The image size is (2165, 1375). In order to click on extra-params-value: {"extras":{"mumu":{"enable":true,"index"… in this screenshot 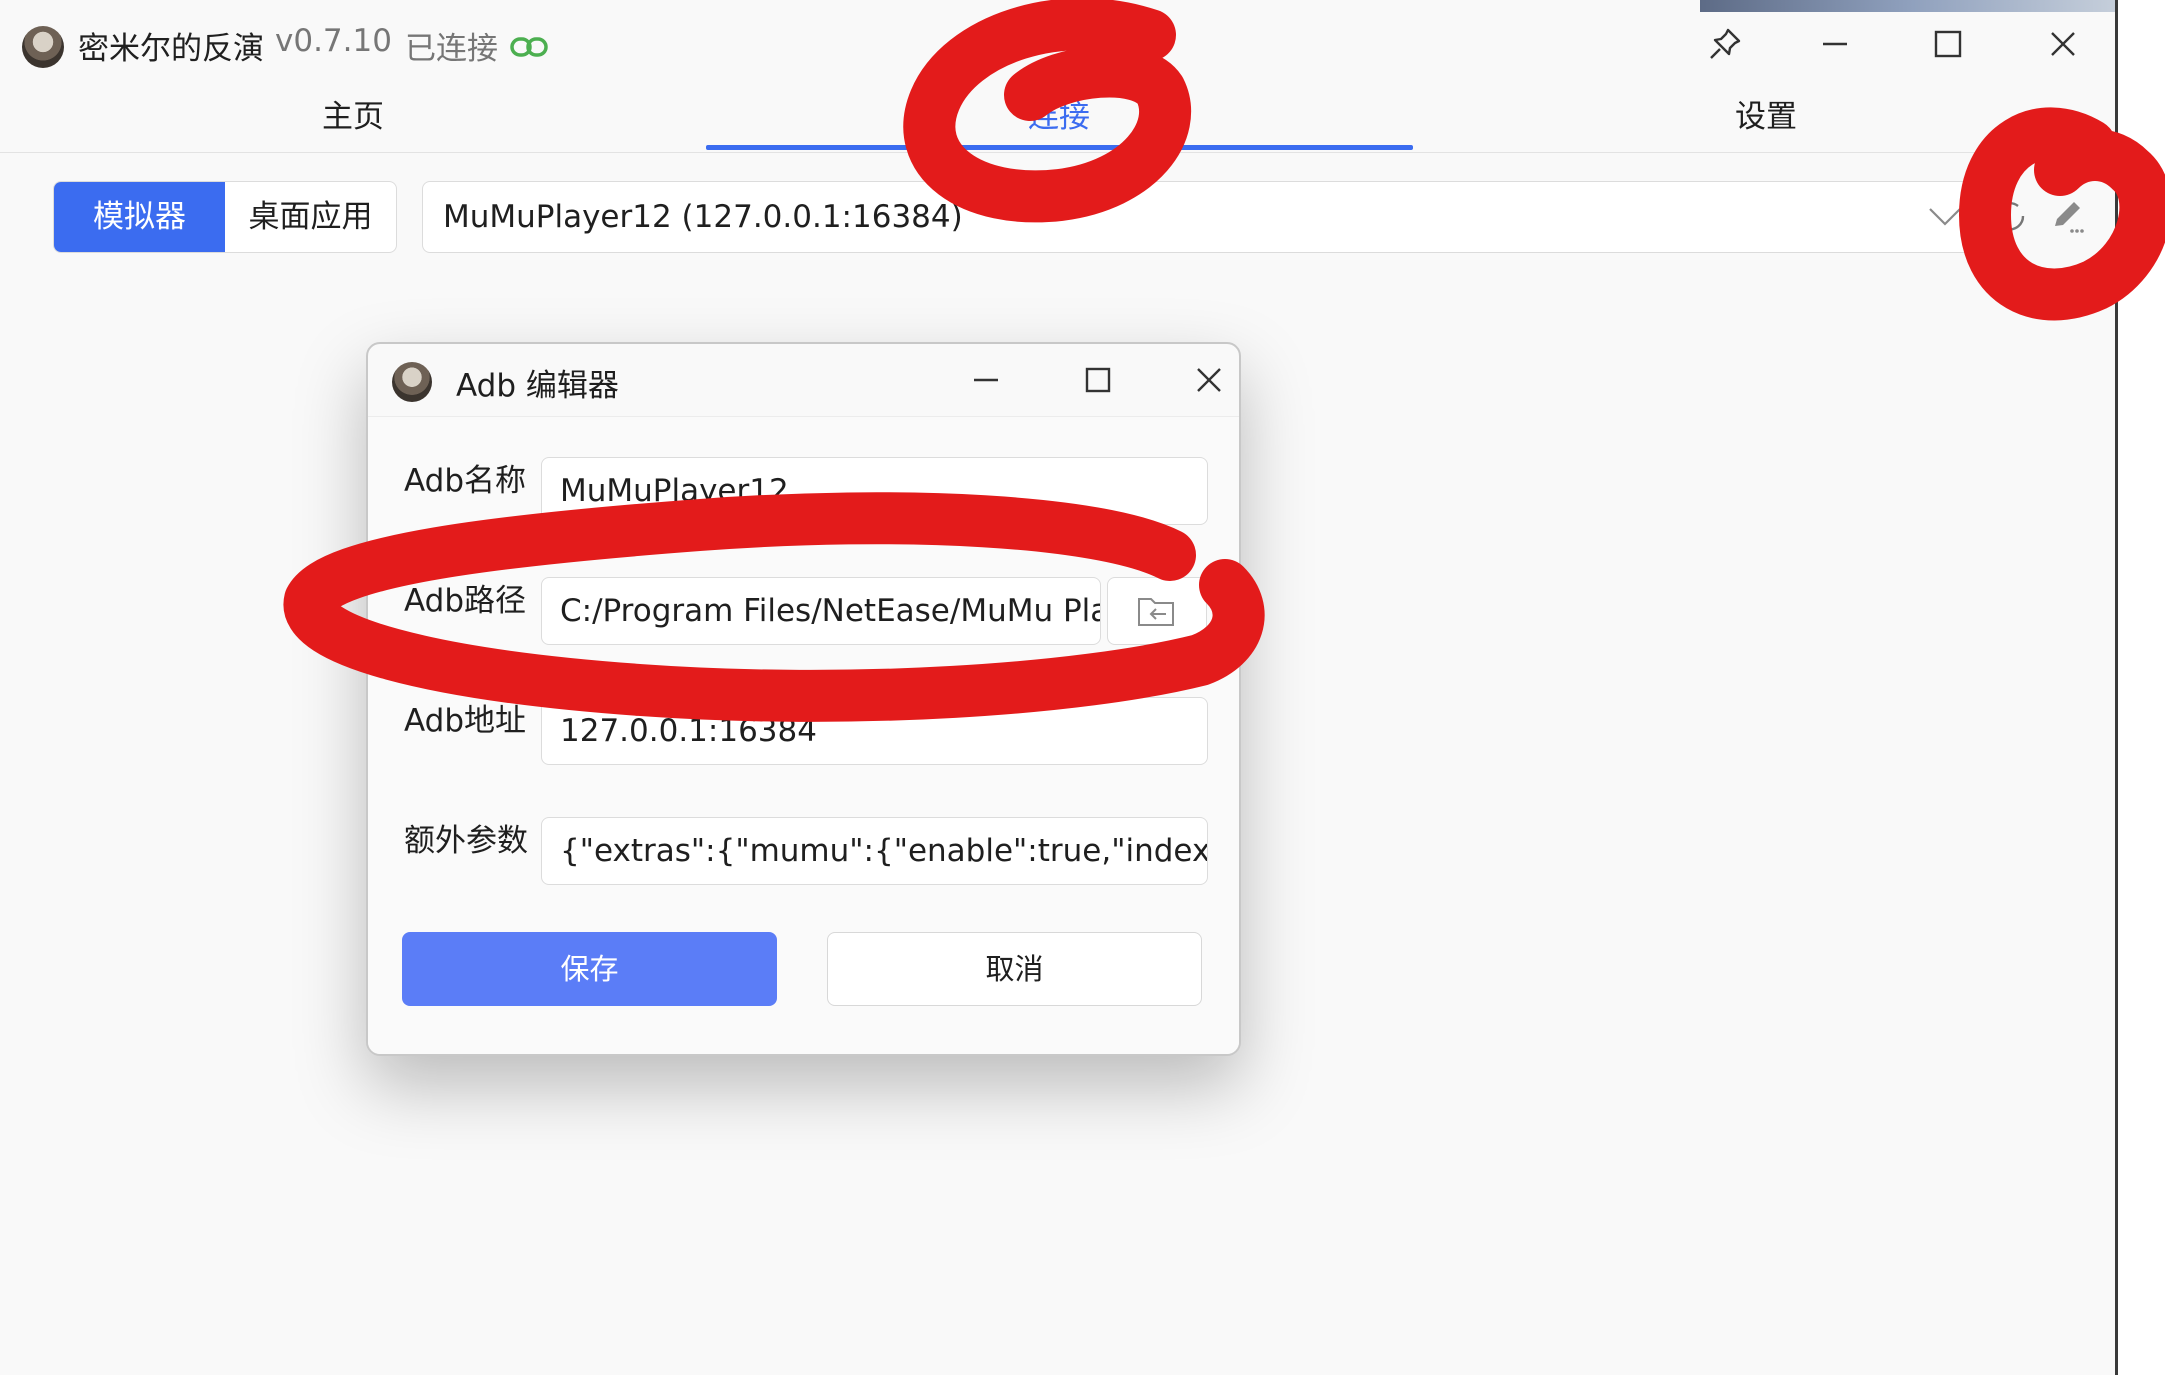, I will do `click(884, 851)`.